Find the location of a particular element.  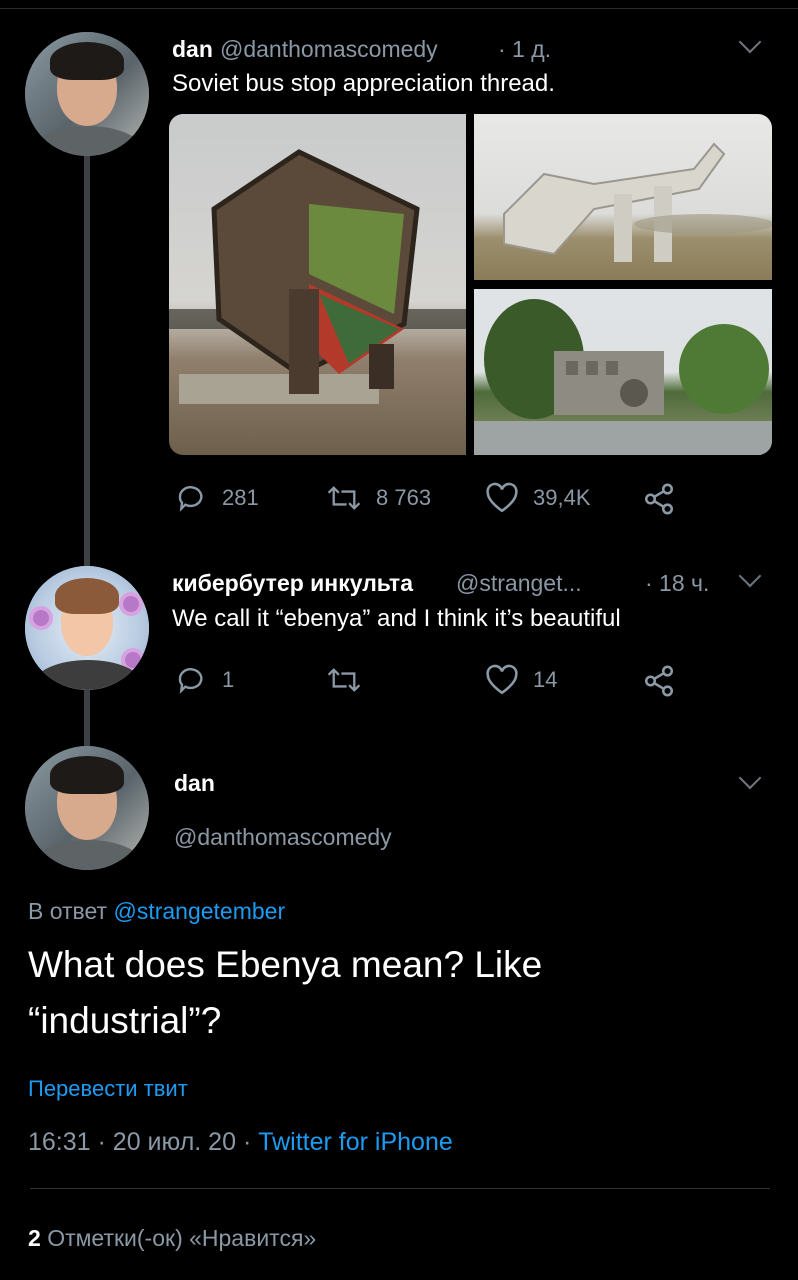

like-count: 39,4K is located at coordinates (562, 497).